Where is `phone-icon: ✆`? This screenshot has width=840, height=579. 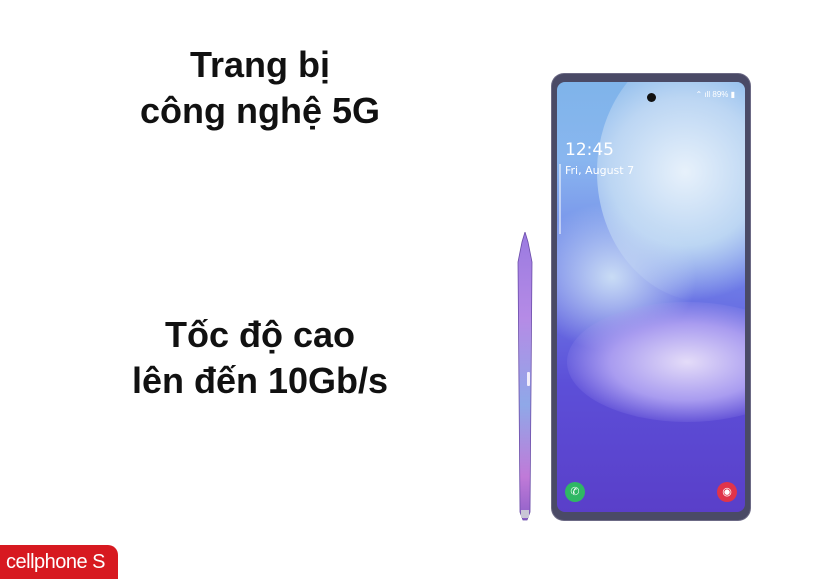 phone-icon: ✆ is located at coordinates (575, 492).